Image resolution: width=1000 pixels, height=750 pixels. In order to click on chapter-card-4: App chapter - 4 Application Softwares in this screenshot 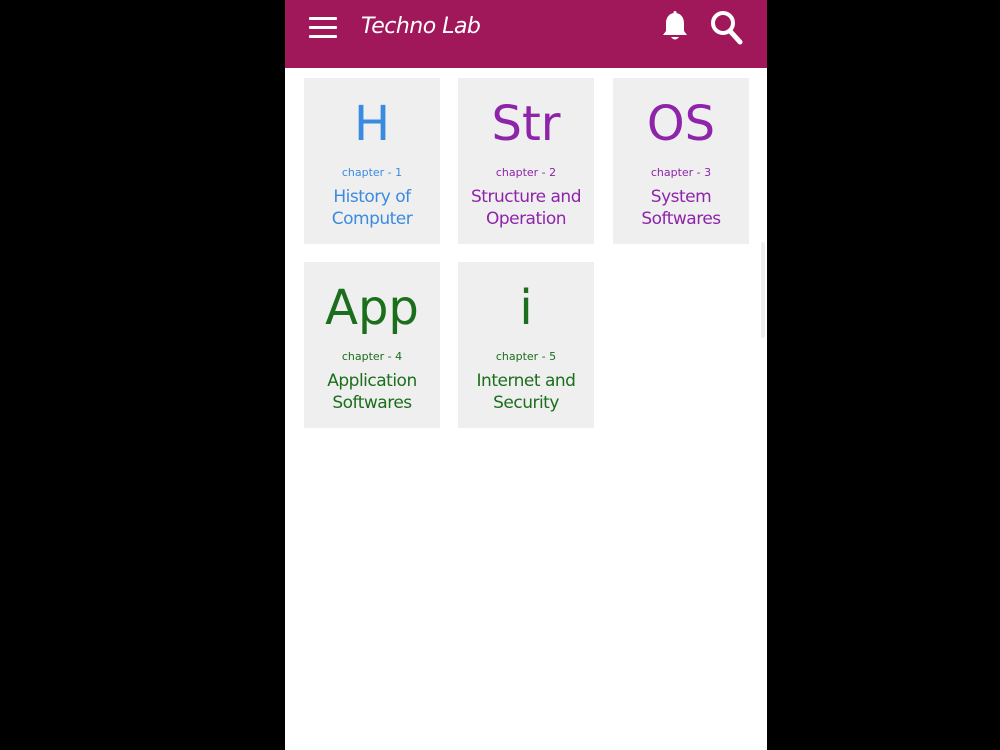, I will do `click(372, 345)`.